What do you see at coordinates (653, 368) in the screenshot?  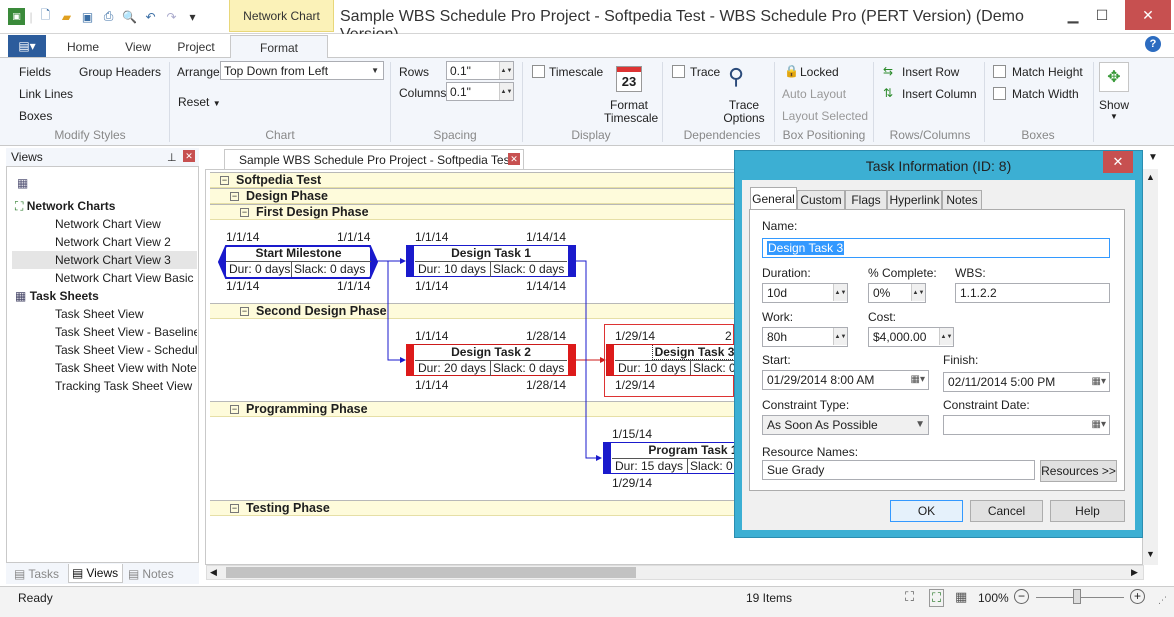 I see `node-duration: Dur: 10 days` at bounding box center [653, 368].